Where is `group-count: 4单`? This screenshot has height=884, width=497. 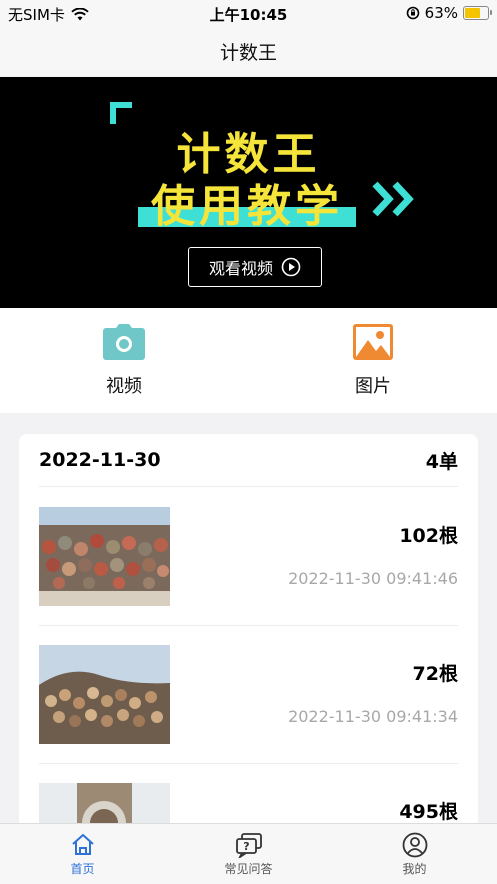
group-count: 4单 is located at coordinates (441, 461).